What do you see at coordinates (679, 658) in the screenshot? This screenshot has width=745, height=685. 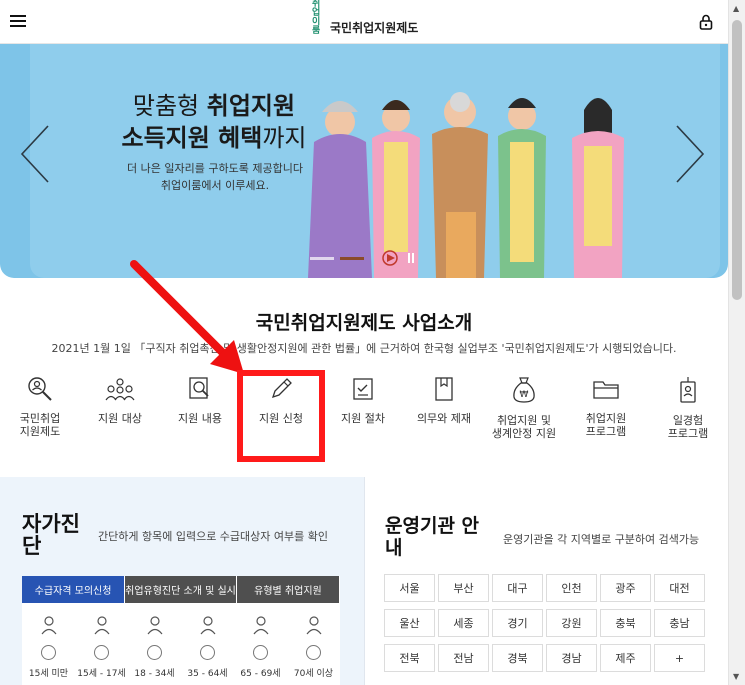 I see `region-more-button: +` at bounding box center [679, 658].